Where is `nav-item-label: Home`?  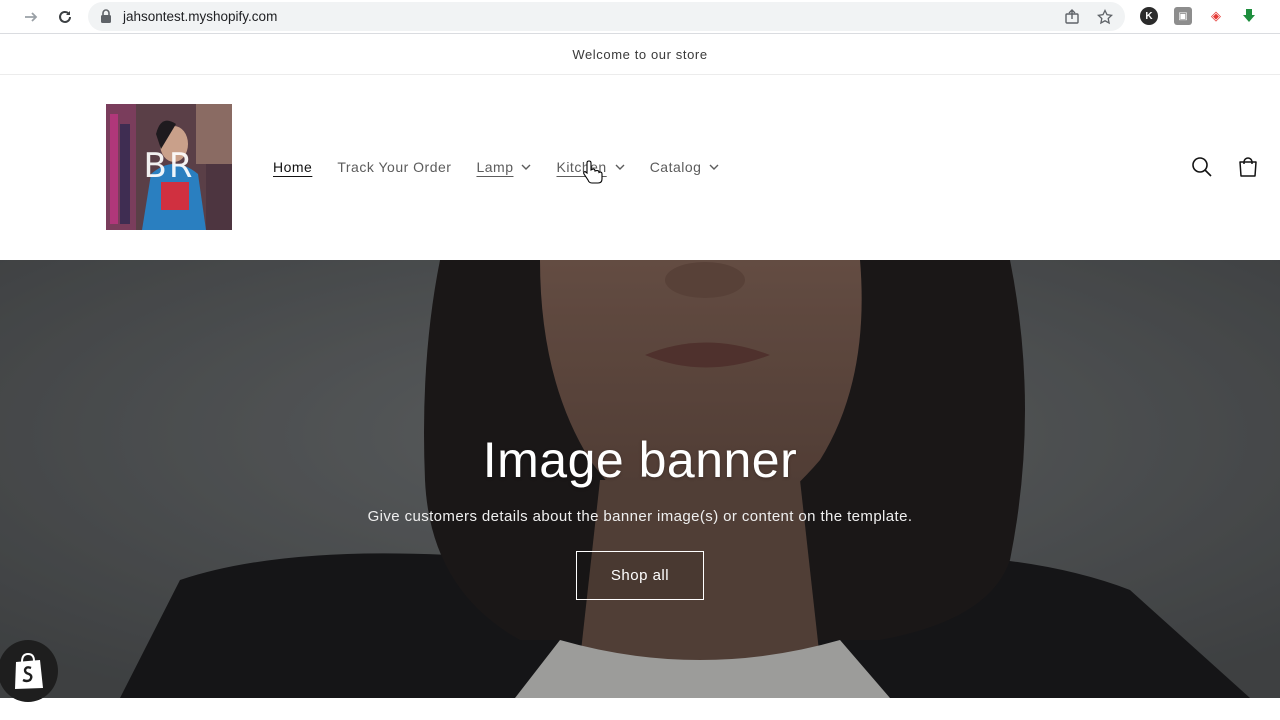
nav-item-label: Home is located at coordinates (293, 167).